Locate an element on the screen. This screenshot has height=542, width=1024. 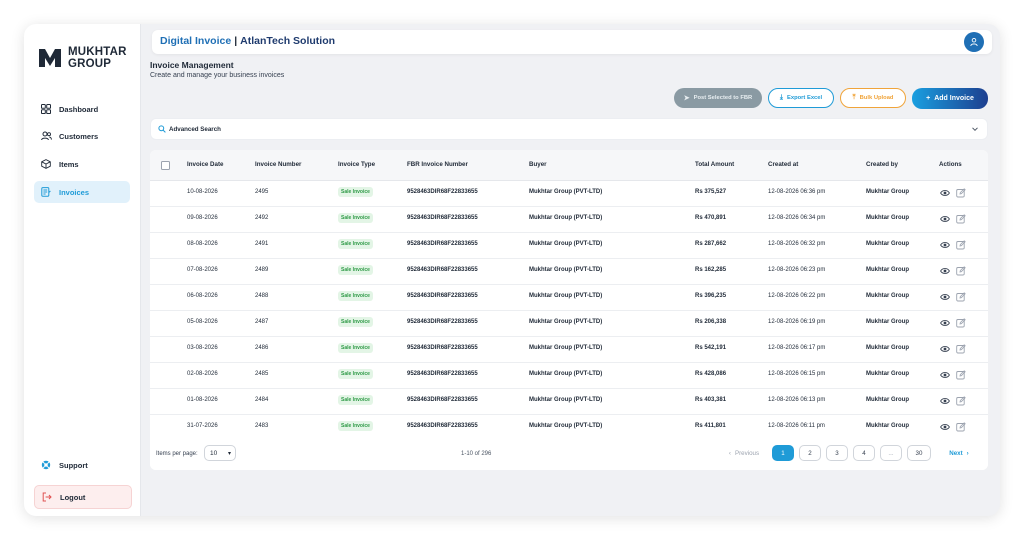
items-per-page-select: 10 ▾ is located at coordinates (220, 453).